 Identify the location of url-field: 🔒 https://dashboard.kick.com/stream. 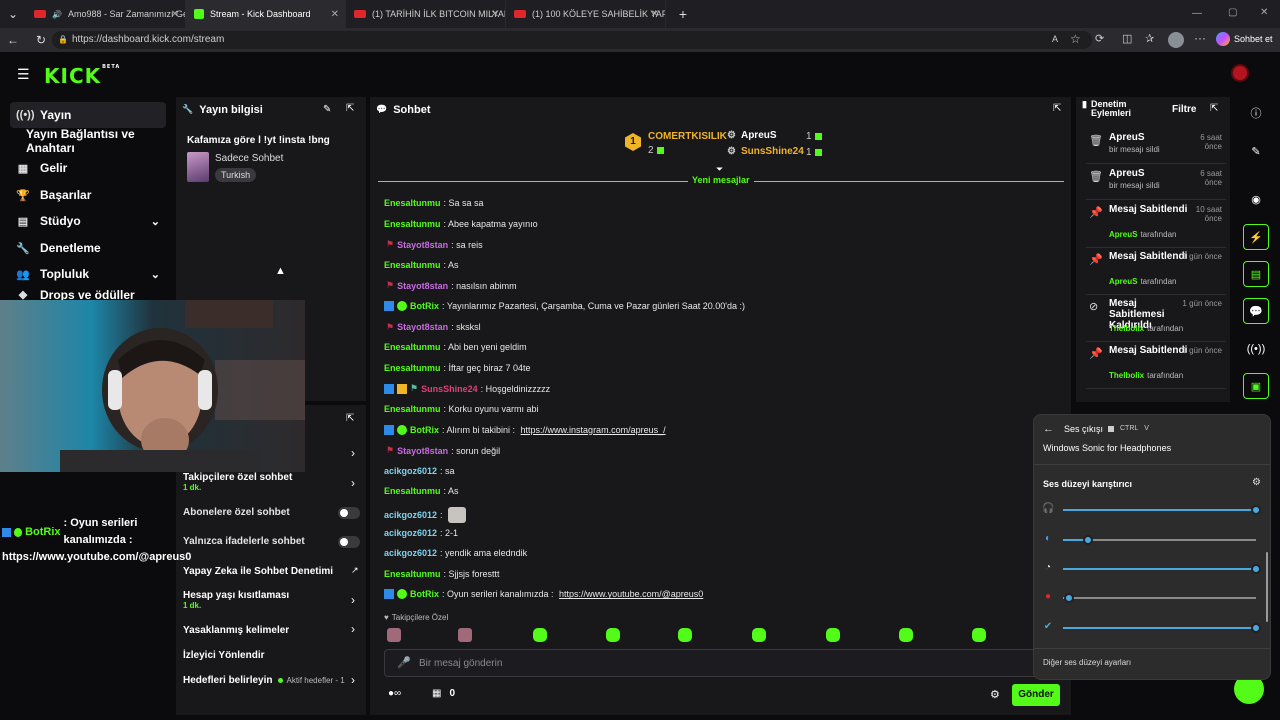
(572, 40).